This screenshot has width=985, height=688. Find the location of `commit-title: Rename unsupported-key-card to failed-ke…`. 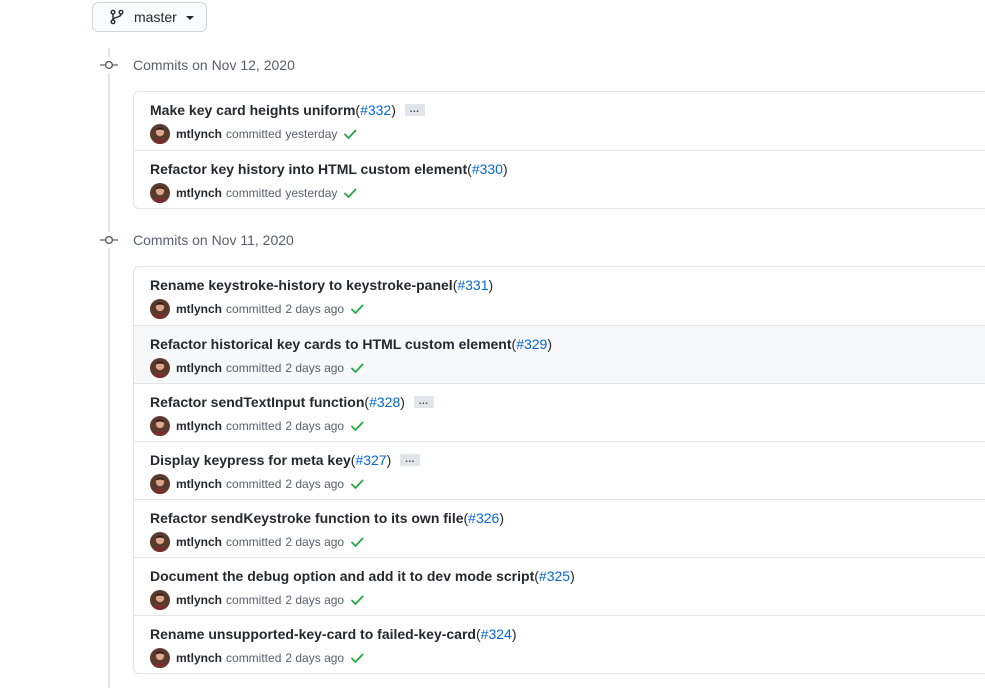

commit-title: Rename unsupported-key-card to failed-ke… is located at coordinates (333, 634).